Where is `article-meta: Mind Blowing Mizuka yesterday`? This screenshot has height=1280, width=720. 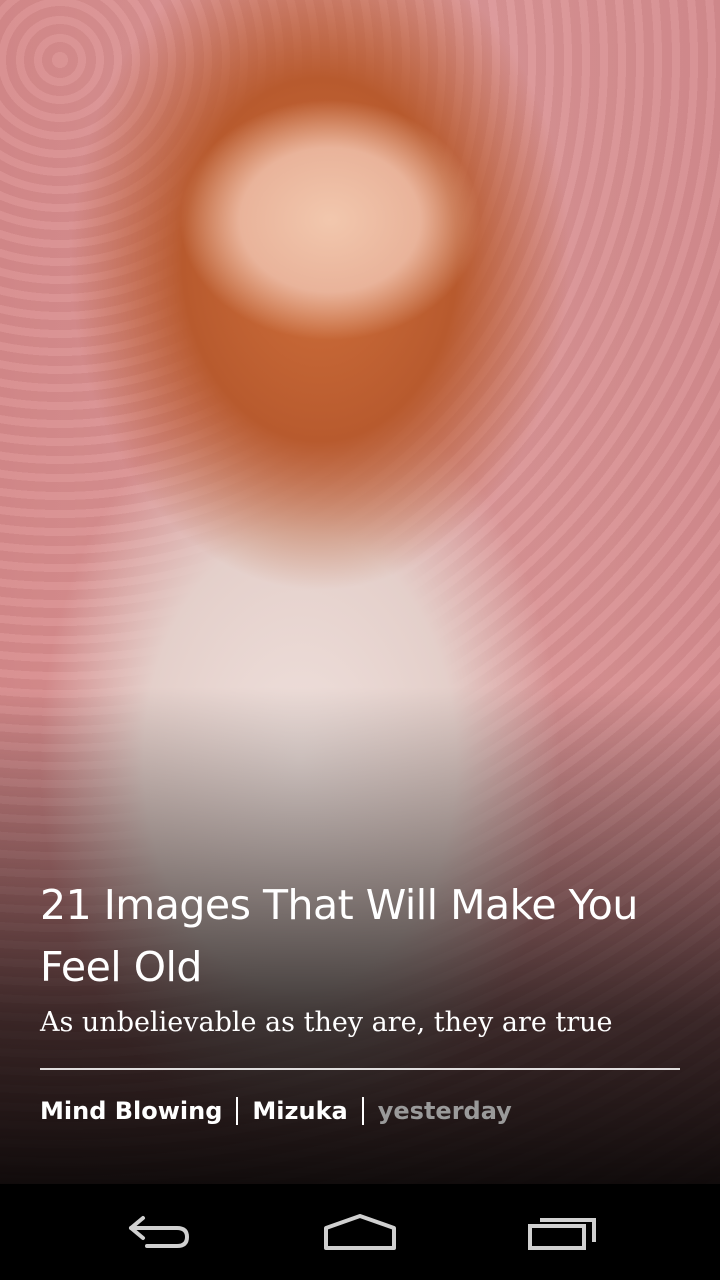 article-meta: Mind Blowing Mizuka yesterday is located at coordinates (360, 1111).